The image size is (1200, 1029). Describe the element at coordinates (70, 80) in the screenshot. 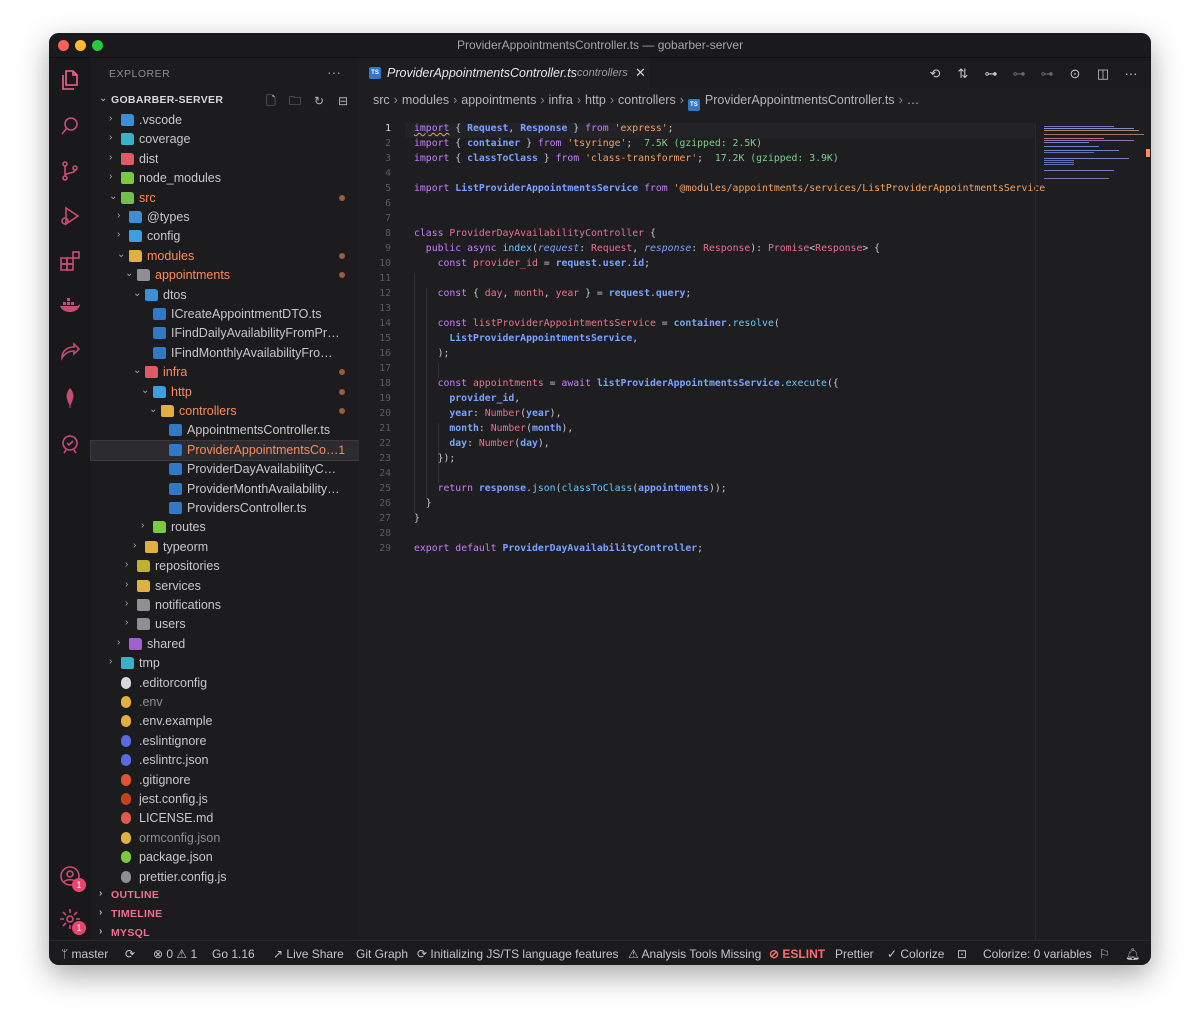

I see `files-icon` at that location.